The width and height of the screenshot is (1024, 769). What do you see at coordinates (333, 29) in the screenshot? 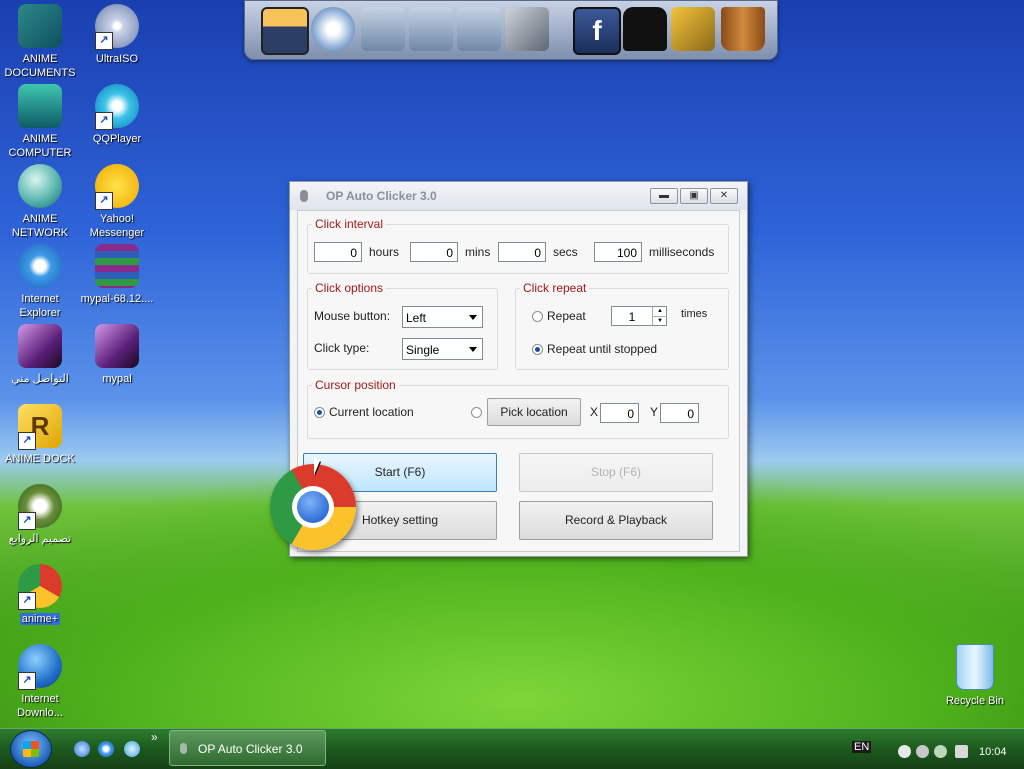
I see `globe-docs-icon` at bounding box center [333, 29].